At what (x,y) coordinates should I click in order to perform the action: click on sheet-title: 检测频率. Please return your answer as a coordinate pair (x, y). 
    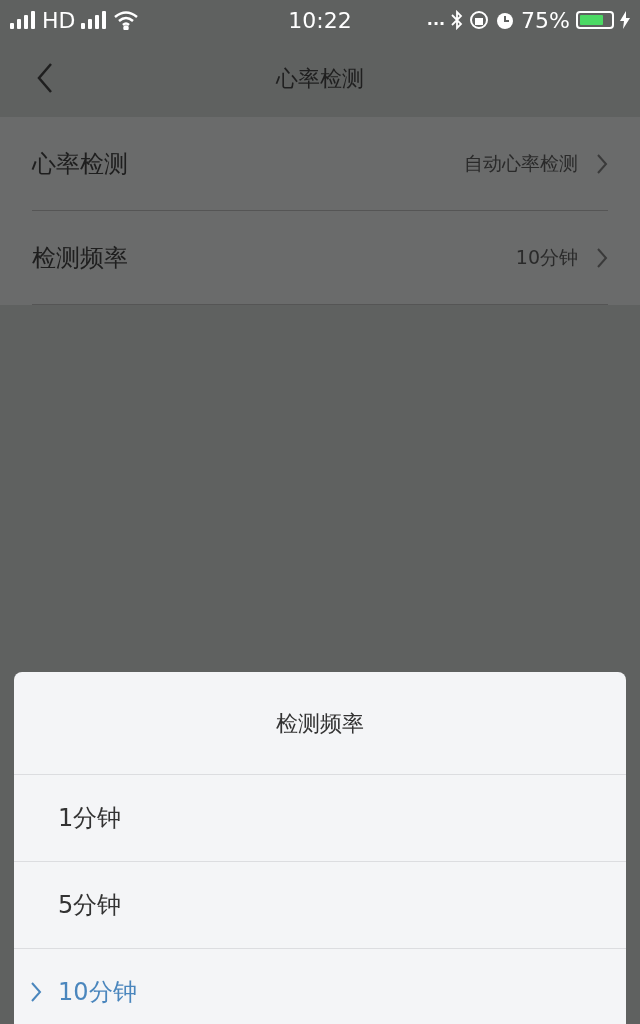
    Looking at the image, I should click on (320, 723).